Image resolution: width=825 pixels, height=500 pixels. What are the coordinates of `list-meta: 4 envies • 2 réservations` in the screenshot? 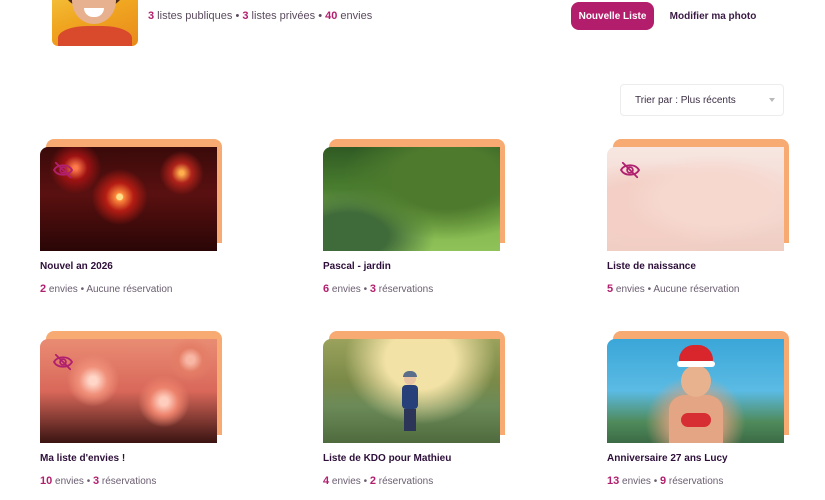 It's located at (378, 481).